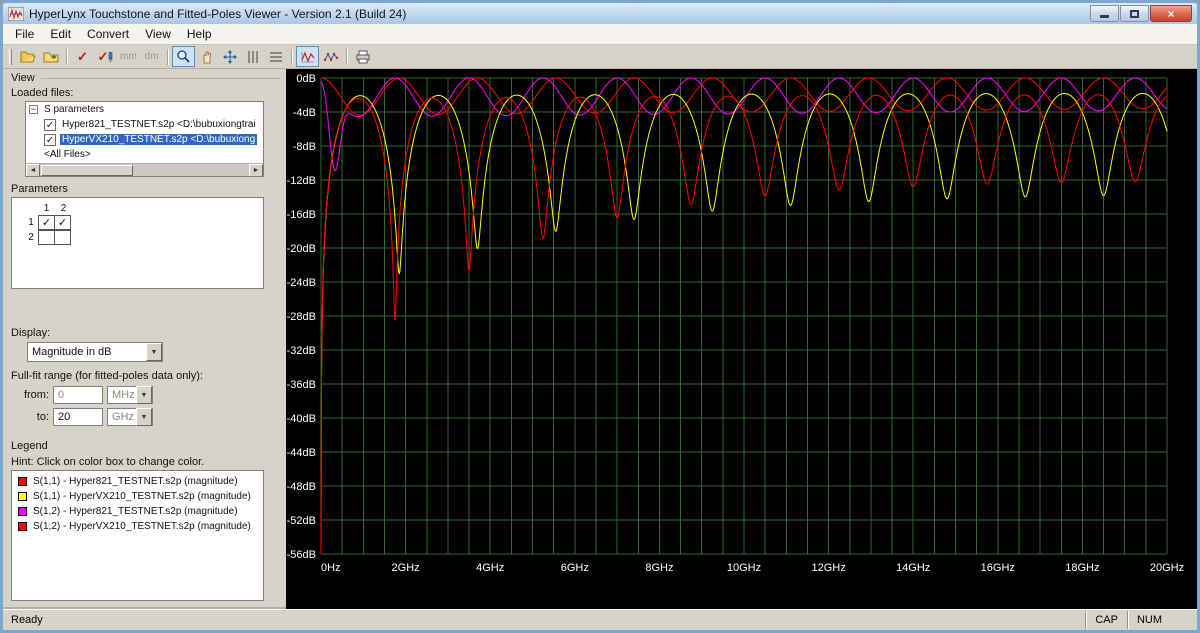 The width and height of the screenshot is (1200, 633). What do you see at coordinates (72, 352) in the screenshot?
I see `display-value: Magnitude in dB` at bounding box center [72, 352].